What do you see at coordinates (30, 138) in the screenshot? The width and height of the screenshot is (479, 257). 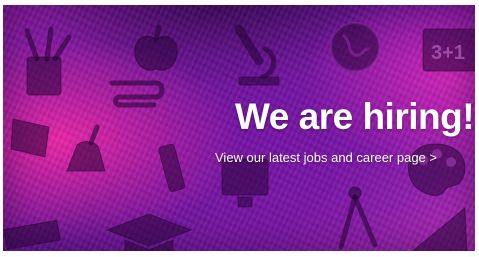 I see `book-icon` at bounding box center [30, 138].